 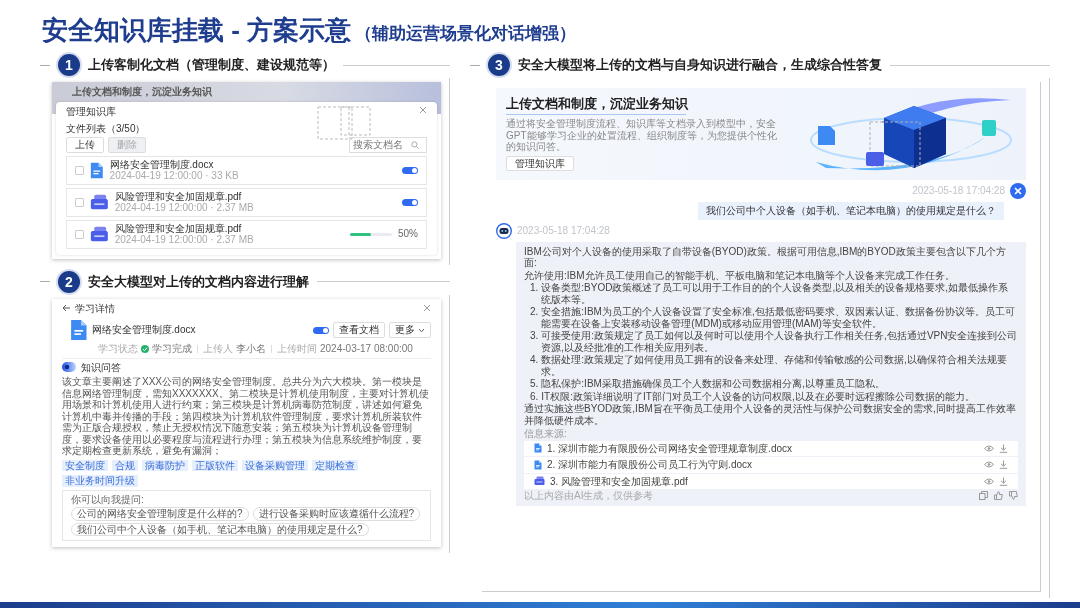 I want to click on source-row: 3. 风险管理和安全加固规章.pdf, so click(x=771, y=481).